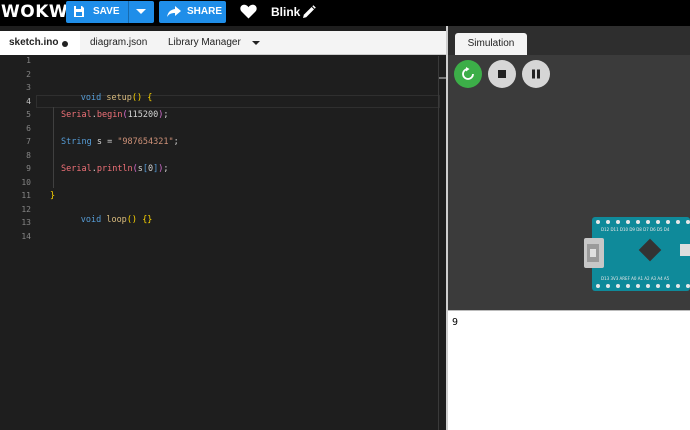  Describe the element at coordinates (28, 114) in the screenshot. I see `line-number: 5` at that location.